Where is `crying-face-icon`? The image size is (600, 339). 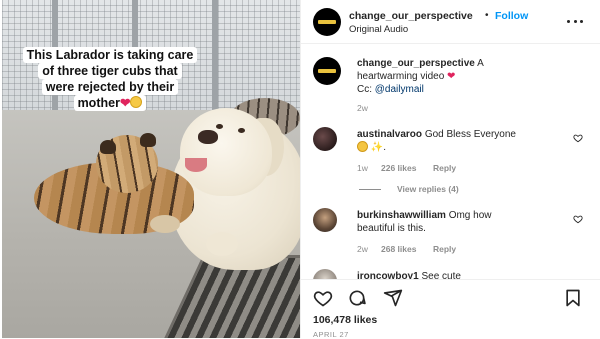
crying-face-icon is located at coordinates (136, 102).